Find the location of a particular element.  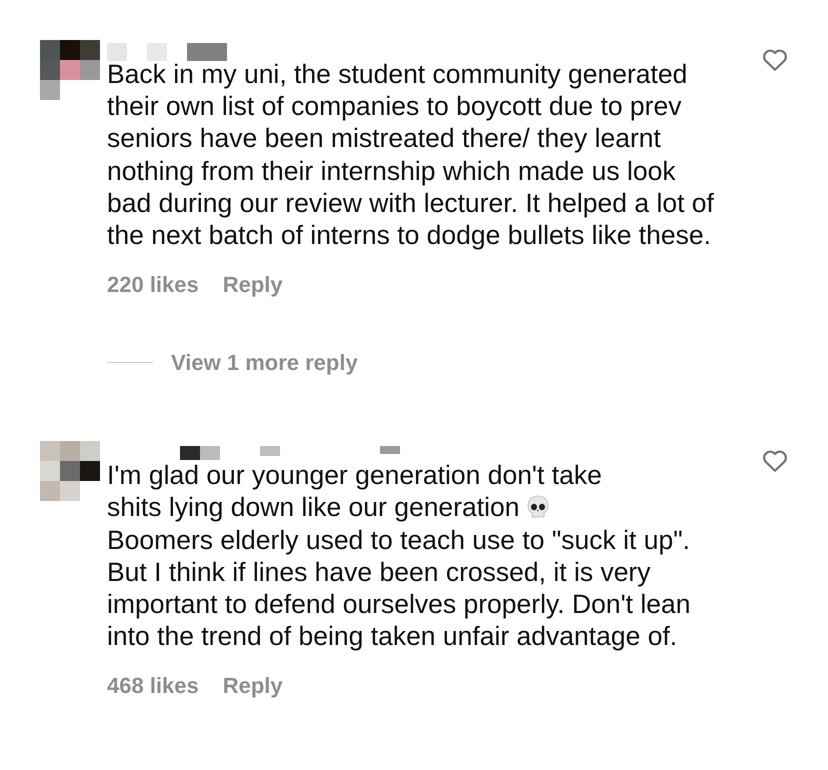

comment-text: shits lying down like our generation is located at coordinates (313, 507).